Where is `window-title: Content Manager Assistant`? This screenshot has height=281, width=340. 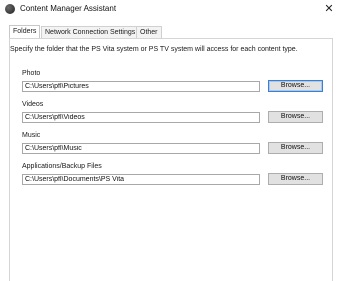 window-title: Content Manager Assistant is located at coordinates (68, 8).